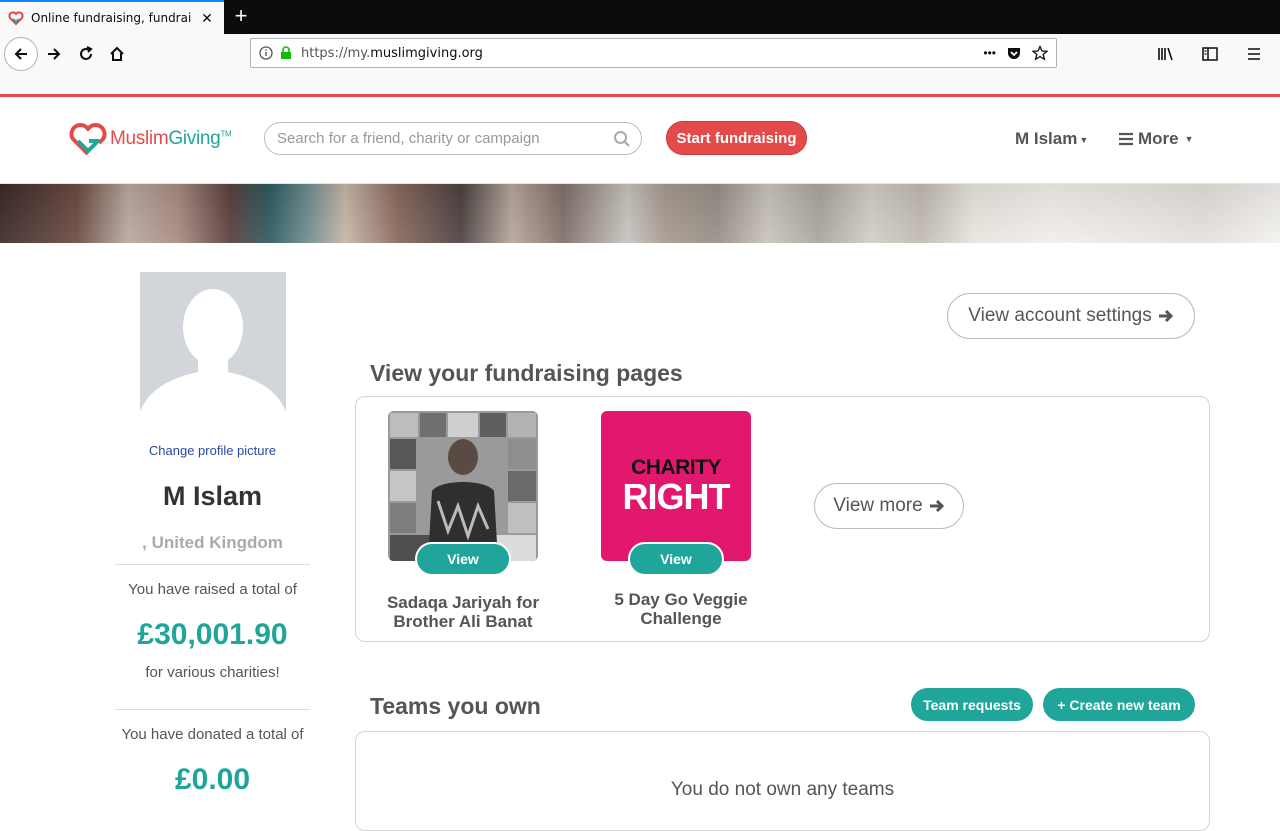 This screenshot has width=1280, height=831. I want to click on hamburger-icon, so click(1126, 139).